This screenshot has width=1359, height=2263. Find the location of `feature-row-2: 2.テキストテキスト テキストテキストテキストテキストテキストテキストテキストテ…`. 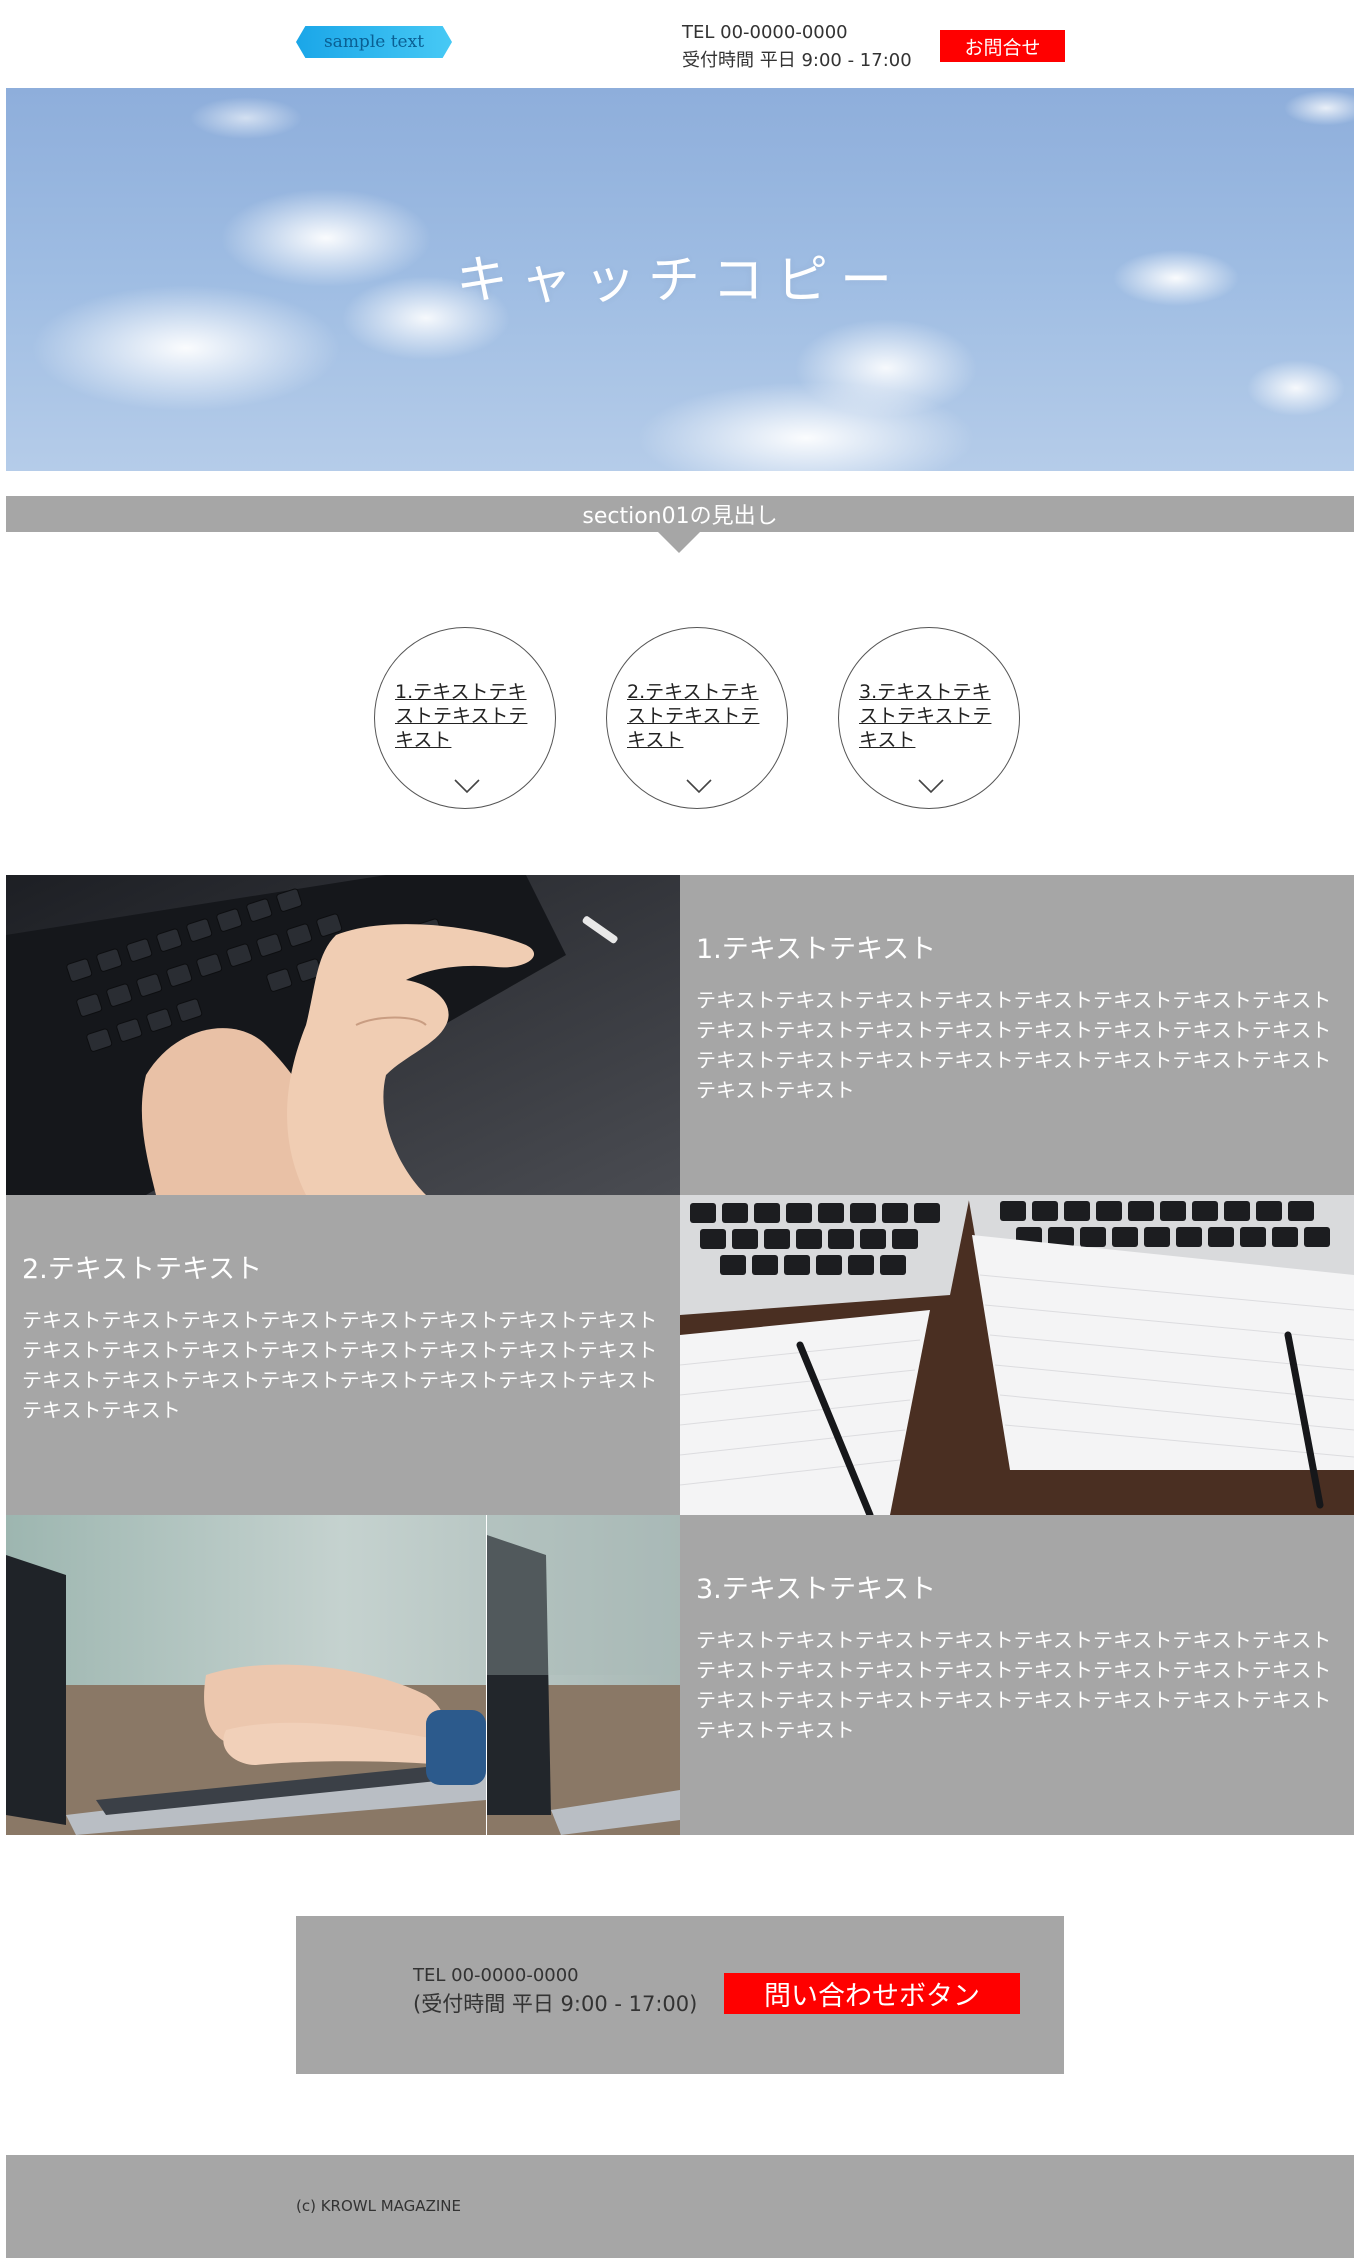

feature-row-2: 2.テキストテキスト テキストテキストテキストテキストテキストテキストテキストテ… is located at coordinates (680, 1355).